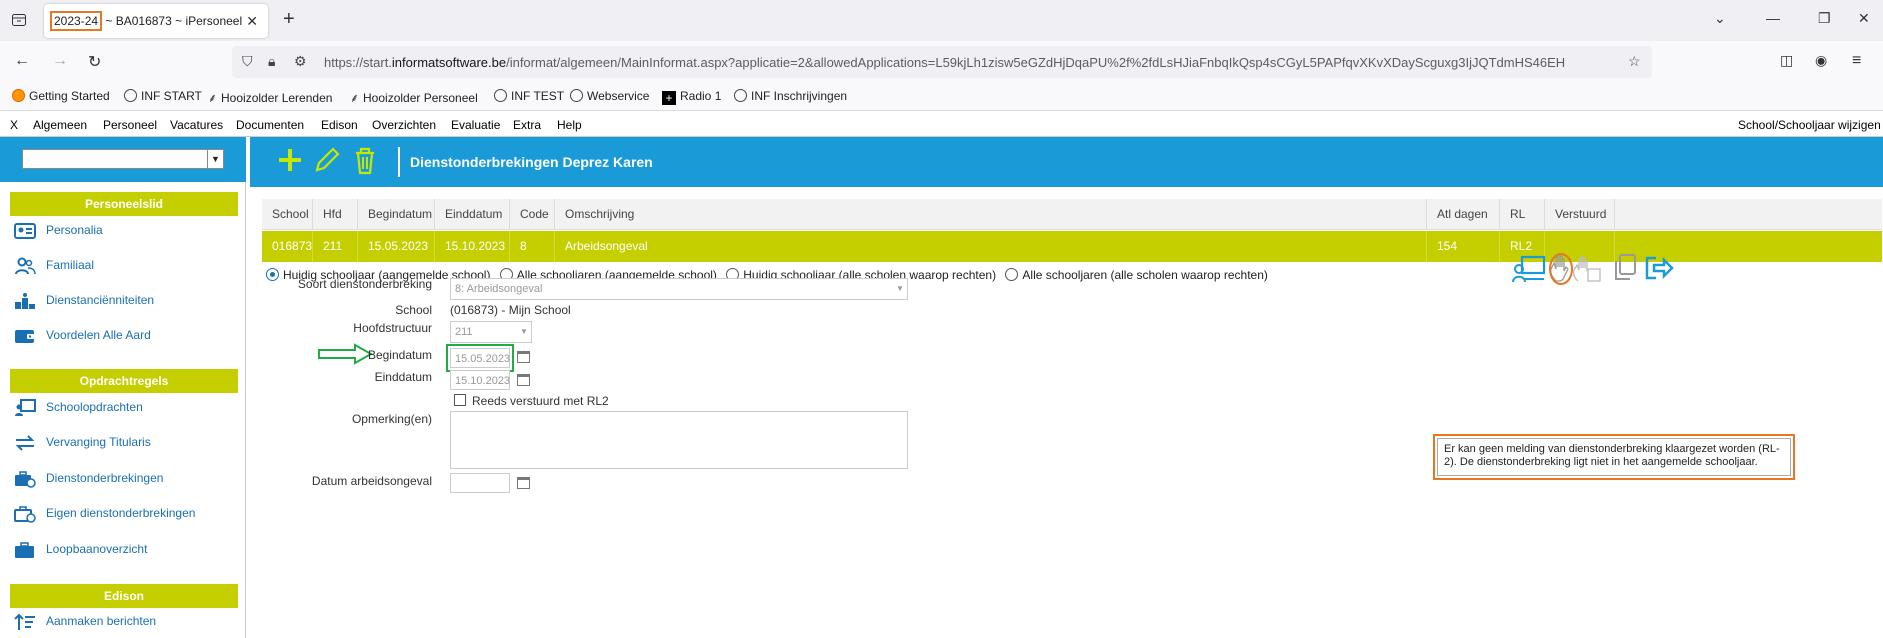 The width and height of the screenshot is (1883, 638). I want to click on menu-extra: Extra, so click(527, 125).